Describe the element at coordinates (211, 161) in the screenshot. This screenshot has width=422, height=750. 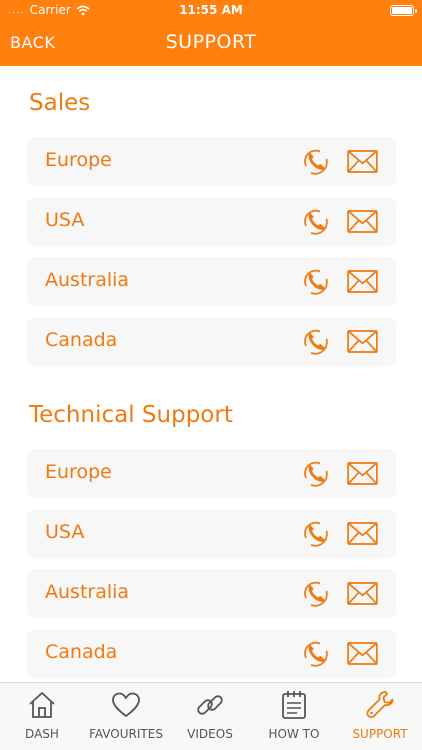
I see `sales-row-europe: Europe` at that location.